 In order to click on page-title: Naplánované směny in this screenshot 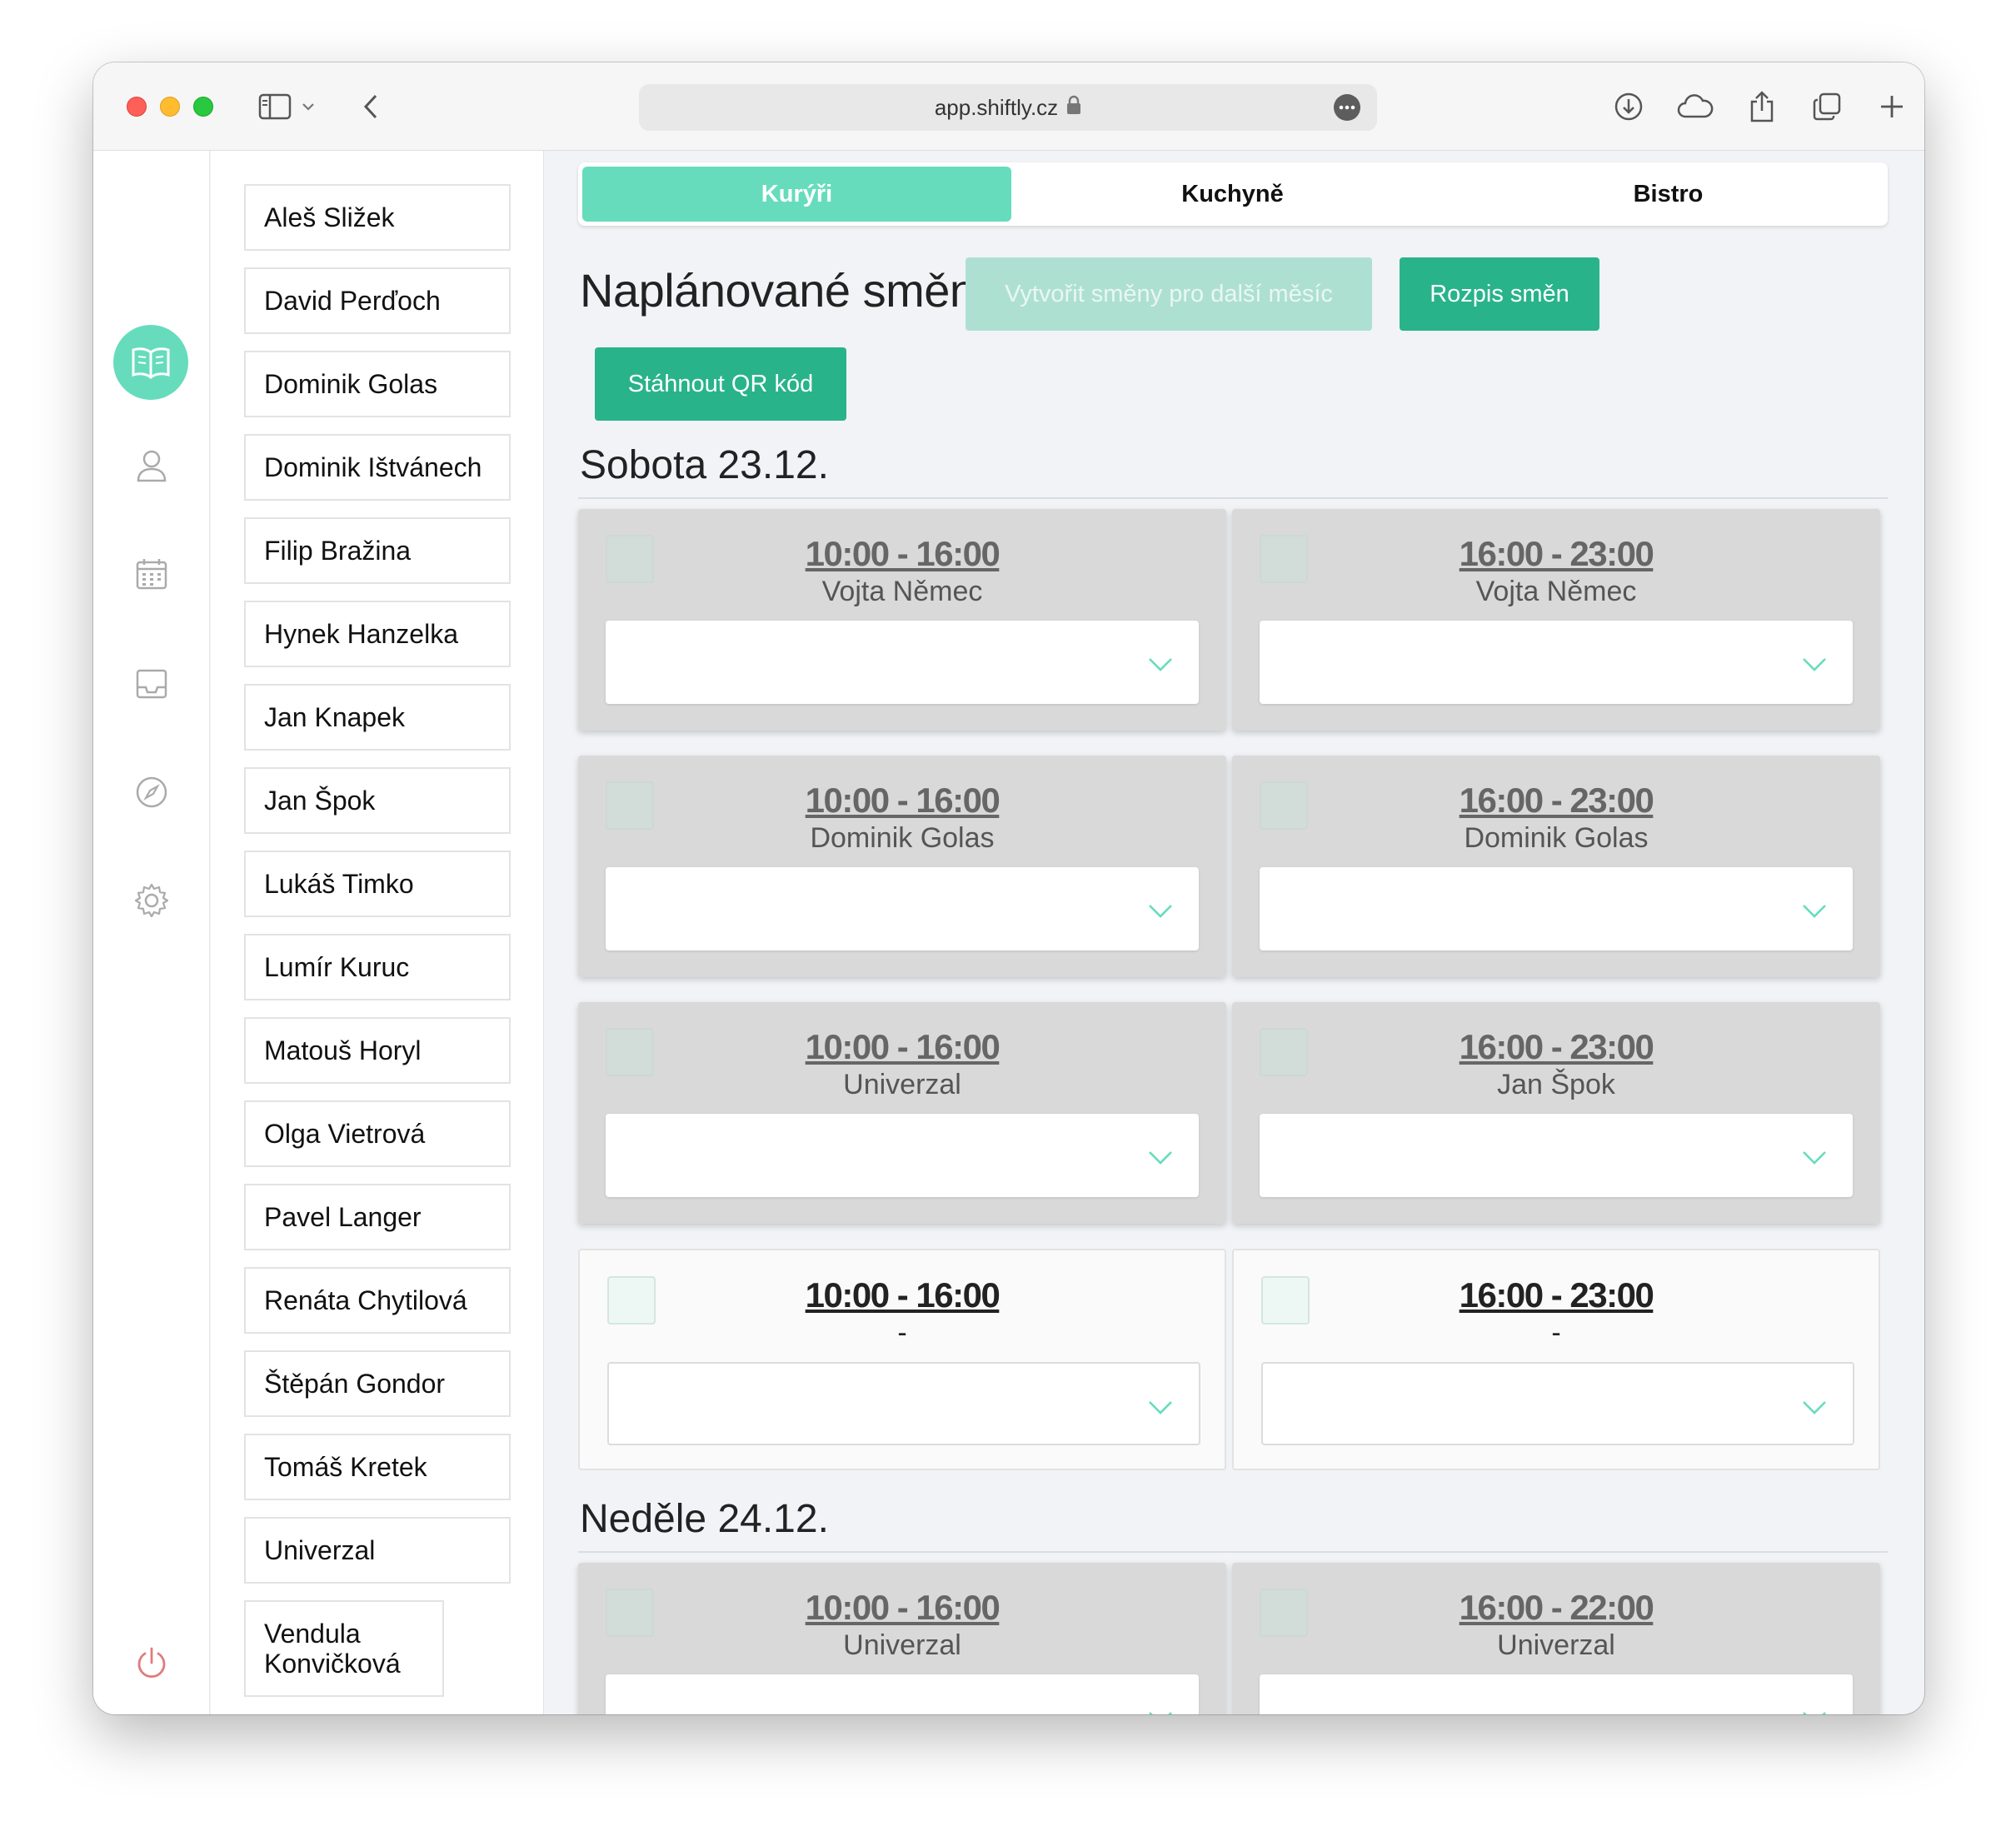, I will do `click(789, 290)`.